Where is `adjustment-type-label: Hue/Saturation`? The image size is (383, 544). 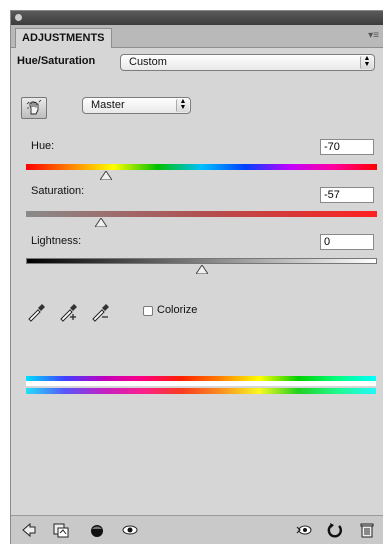
adjustment-type-label: Hue/Saturation is located at coordinates (56, 61).